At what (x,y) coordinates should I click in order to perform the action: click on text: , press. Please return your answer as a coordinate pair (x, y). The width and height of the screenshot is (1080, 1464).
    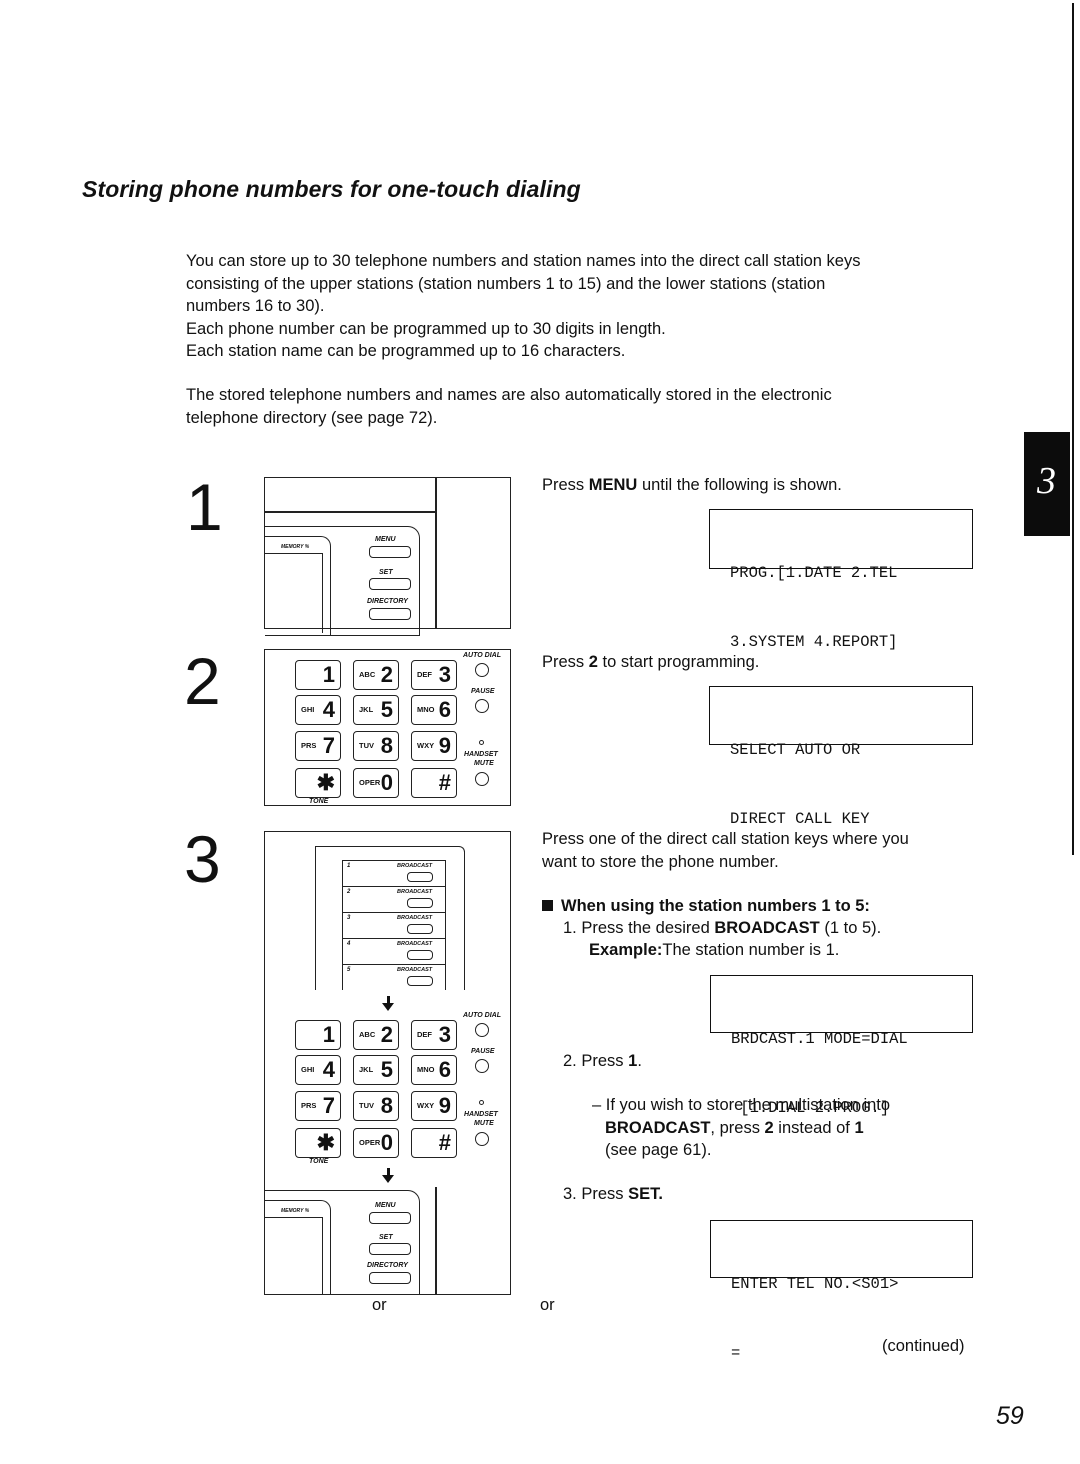
    Looking at the image, I should click on (737, 1127).